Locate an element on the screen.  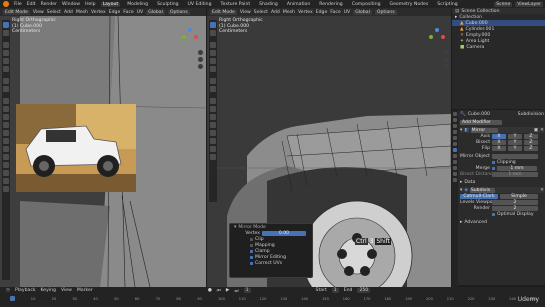
subdivision-expand-icon: ▾ is located at coordinates (461, 190).